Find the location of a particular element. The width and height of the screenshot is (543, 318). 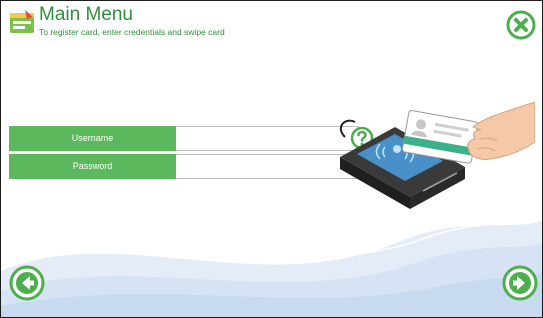

page-title: Main Menu is located at coordinates (86, 14).